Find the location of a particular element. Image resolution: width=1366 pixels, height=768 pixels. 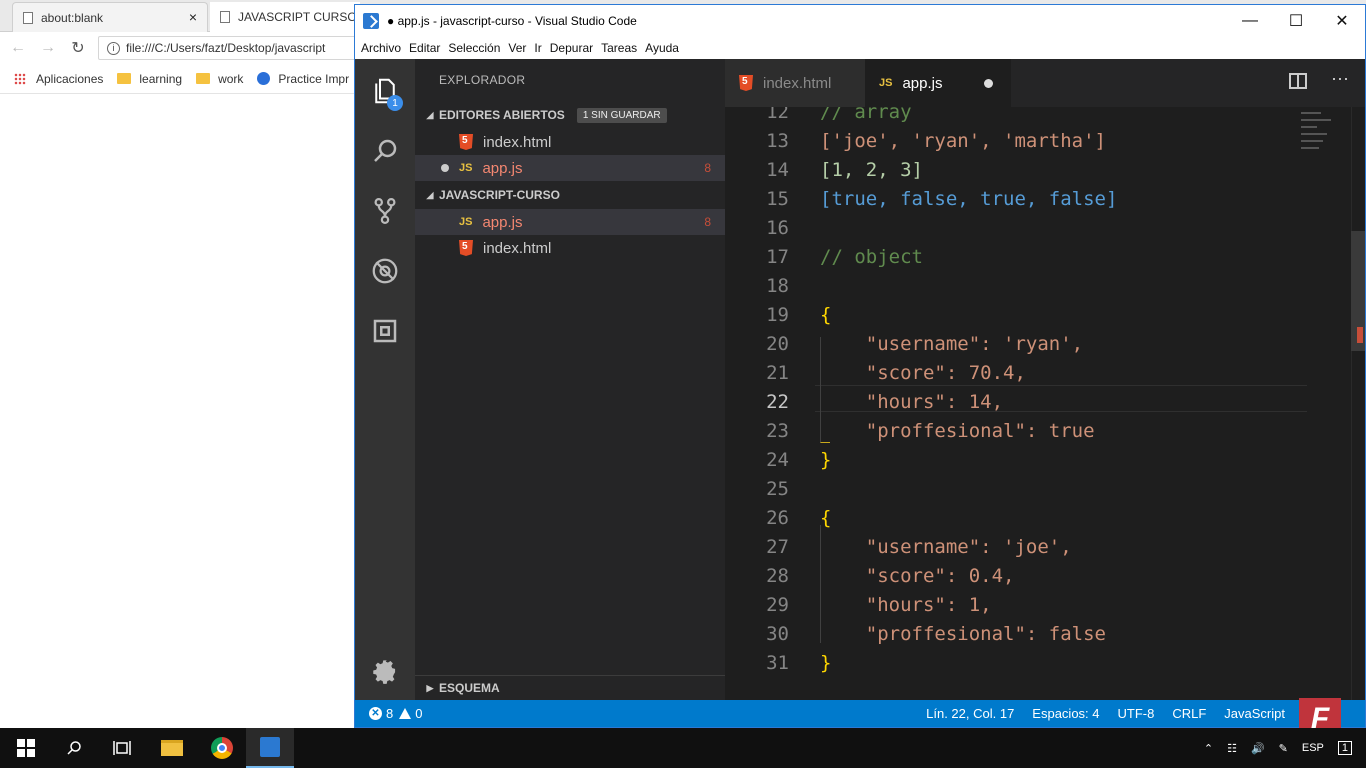

menu-depurar: Depurar is located at coordinates (571, 48).